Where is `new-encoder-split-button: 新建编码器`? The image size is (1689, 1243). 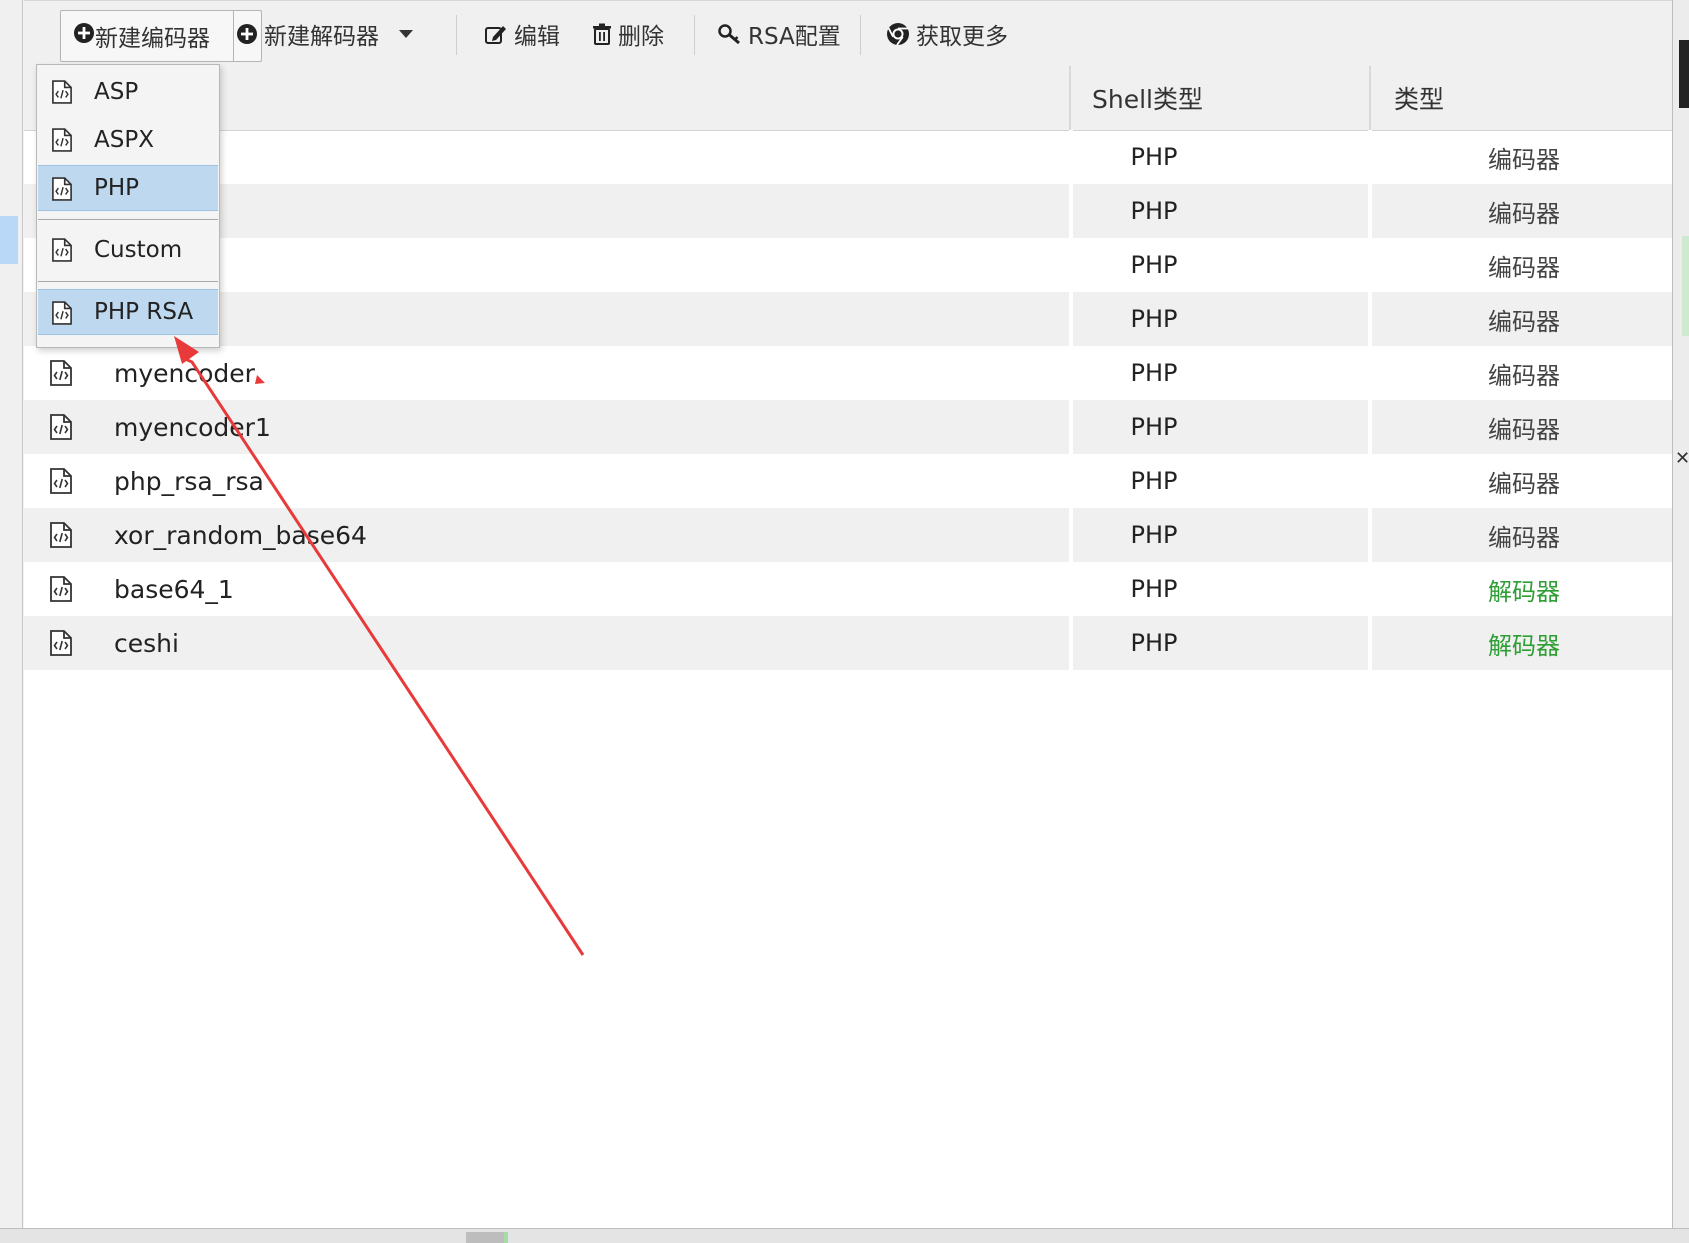
new-encoder-split-button: 新建编码器 is located at coordinates (161, 36).